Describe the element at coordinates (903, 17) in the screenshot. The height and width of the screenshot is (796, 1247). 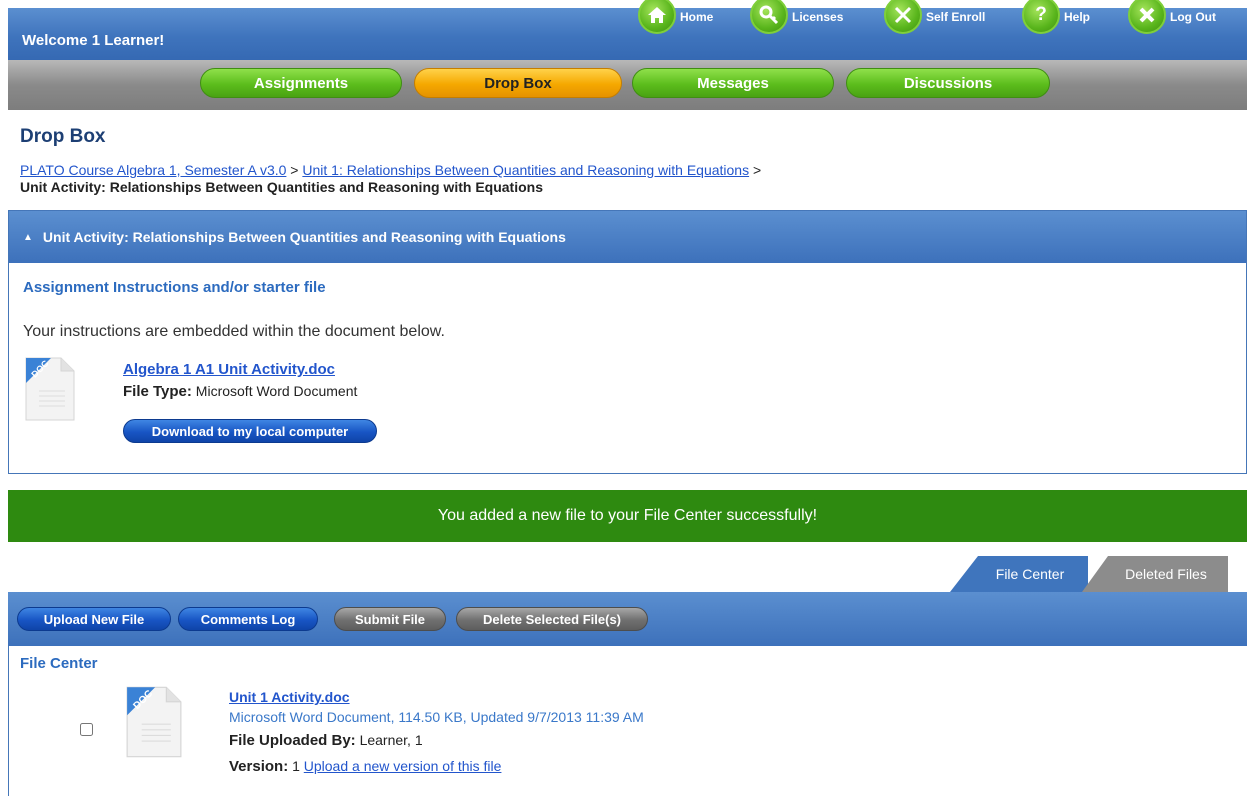
I see `tools-icon` at that location.